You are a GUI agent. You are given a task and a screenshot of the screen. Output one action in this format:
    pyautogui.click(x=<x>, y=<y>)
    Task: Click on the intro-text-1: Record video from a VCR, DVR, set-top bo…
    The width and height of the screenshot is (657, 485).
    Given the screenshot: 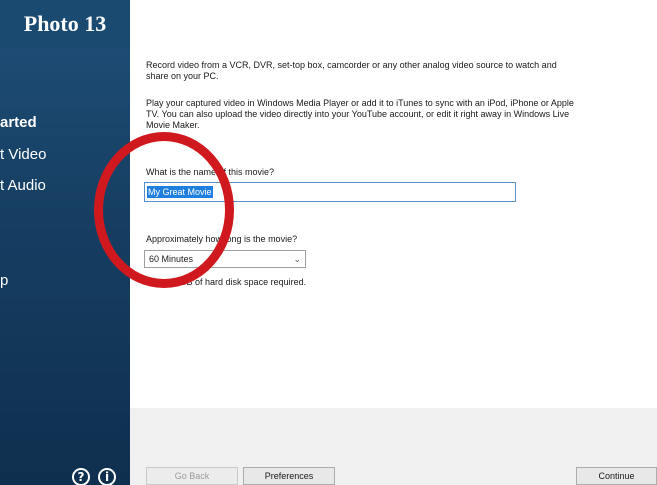 What is the action you would take?
    pyautogui.click(x=351, y=70)
    